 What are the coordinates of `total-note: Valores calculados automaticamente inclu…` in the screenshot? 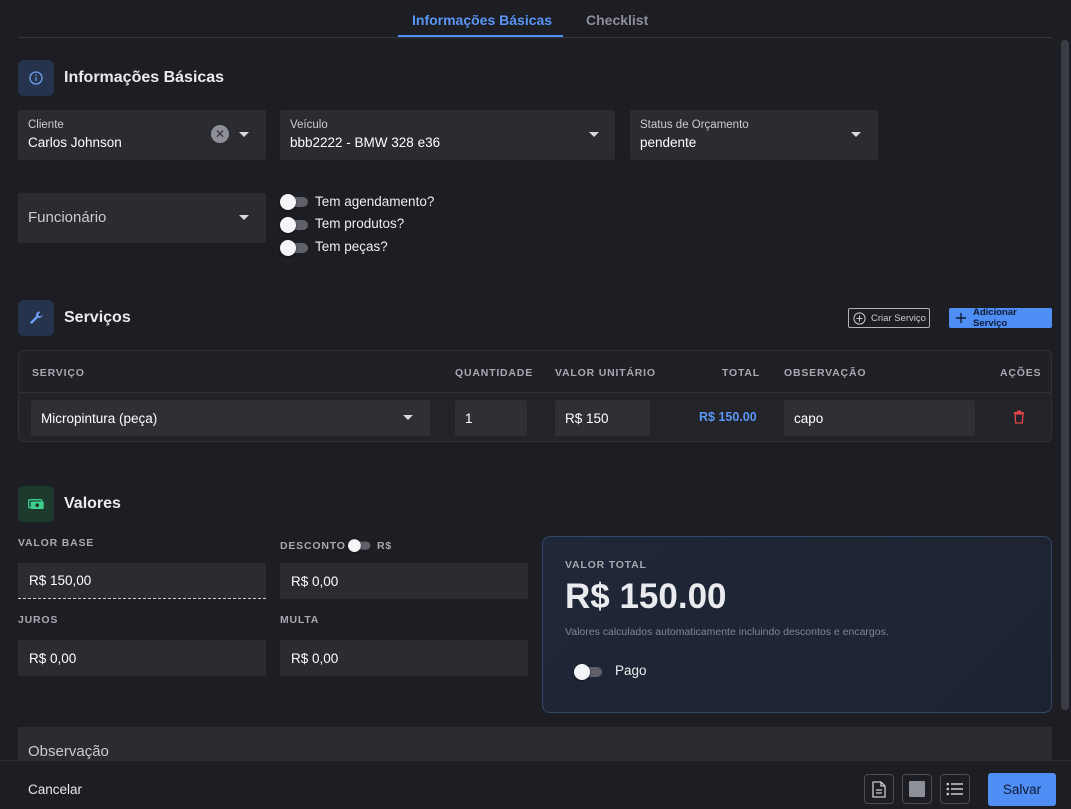 It's located at (727, 632).